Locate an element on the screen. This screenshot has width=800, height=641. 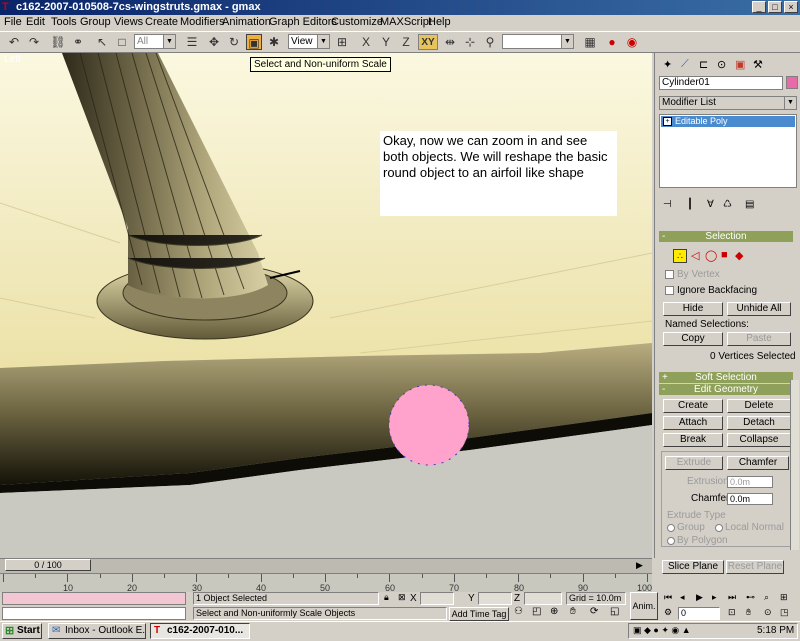
display-tab-icon: ▣ is located at coordinates (742, 65).